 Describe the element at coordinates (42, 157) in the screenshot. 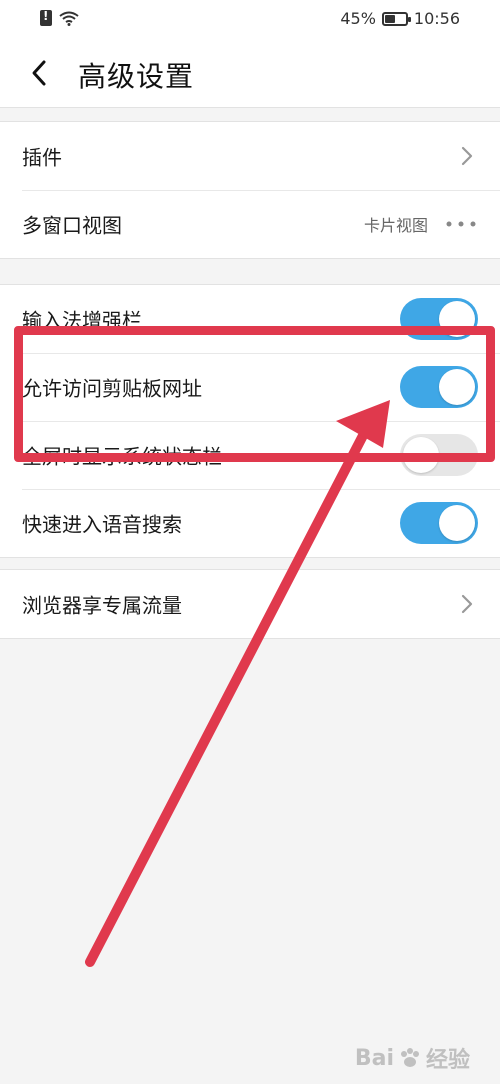

I see `row-label: 插件` at that location.